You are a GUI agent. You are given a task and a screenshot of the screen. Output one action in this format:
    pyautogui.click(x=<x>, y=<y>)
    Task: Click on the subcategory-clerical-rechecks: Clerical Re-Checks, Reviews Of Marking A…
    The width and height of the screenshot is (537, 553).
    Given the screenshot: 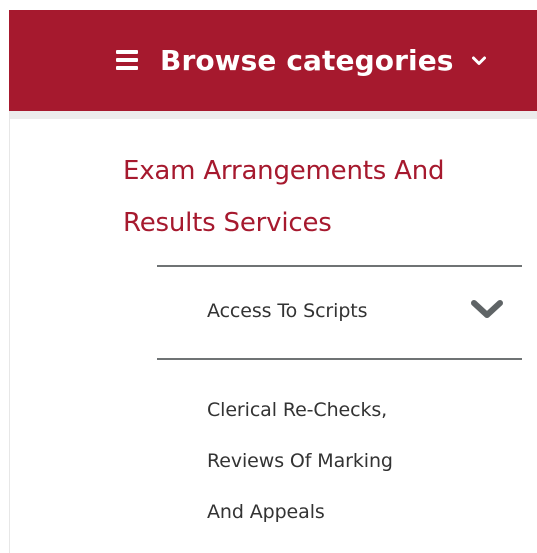 What is the action you would take?
    pyautogui.click(x=337, y=461)
    